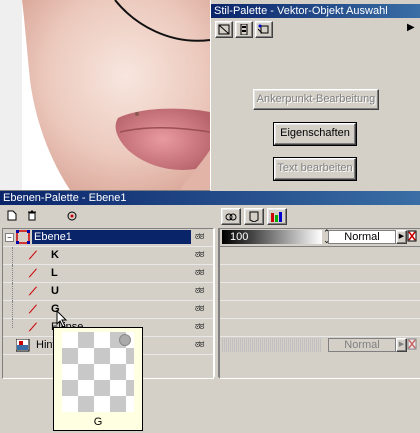 This screenshot has width=420, height=433. Describe the element at coordinates (55, 291) in the screenshot. I see `layer-name: U` at that location.